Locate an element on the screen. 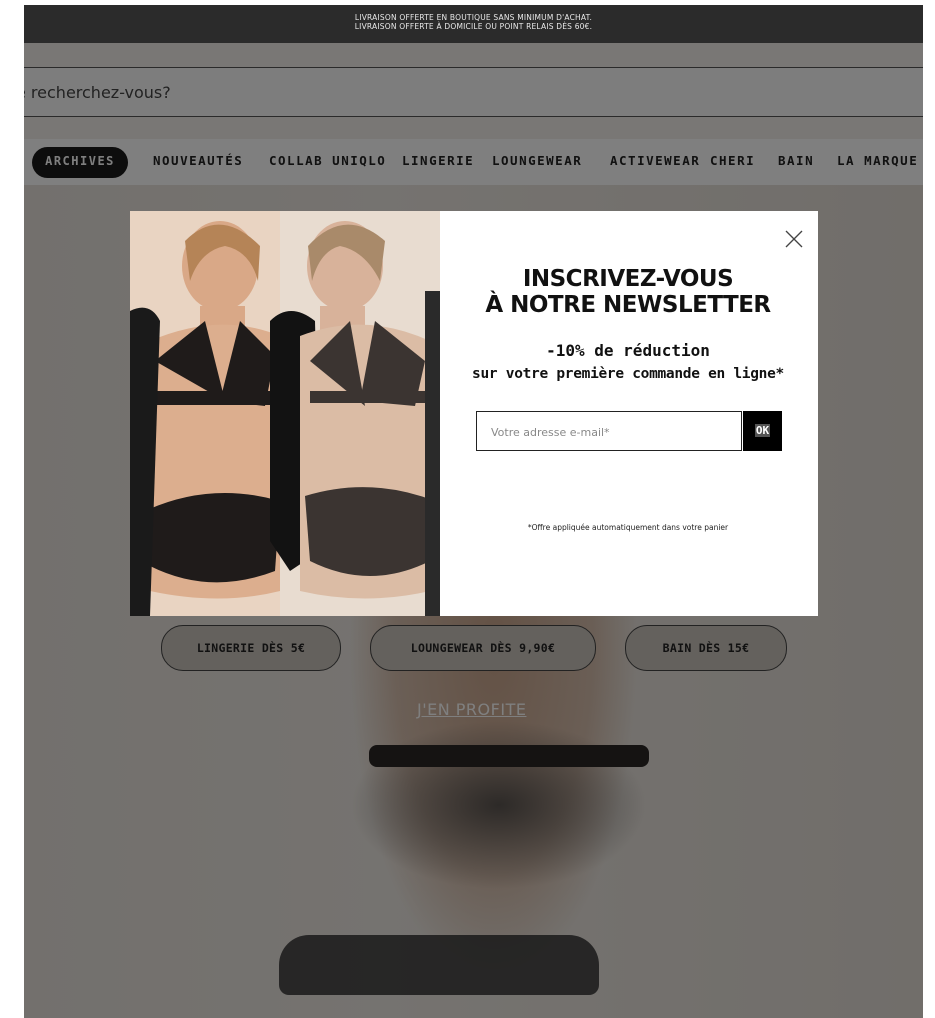 This screenshot has height=1018, width=935. close-icon is located at coordinates (794, 239).